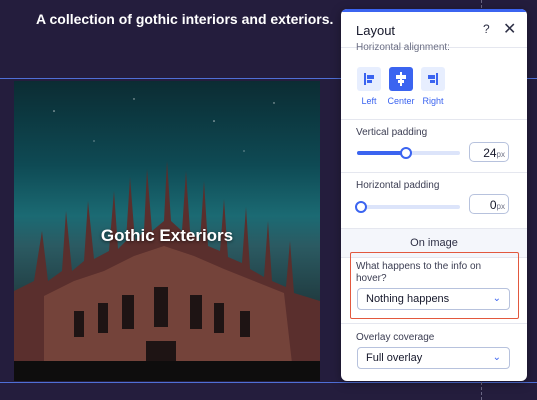 This screenshot has width=537, height=400. I want to click on vertical-padding-slider-thumb, so click(406, 153).